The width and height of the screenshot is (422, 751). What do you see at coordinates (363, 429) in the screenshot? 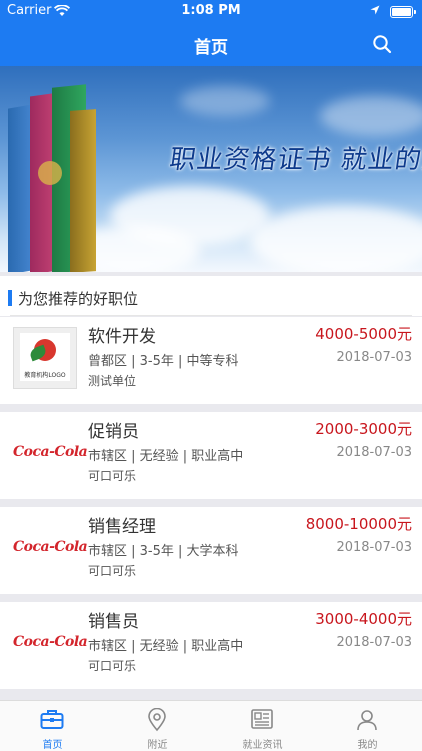
I see `job-salary: 2000-3000元` at bounding box center [363, 429].